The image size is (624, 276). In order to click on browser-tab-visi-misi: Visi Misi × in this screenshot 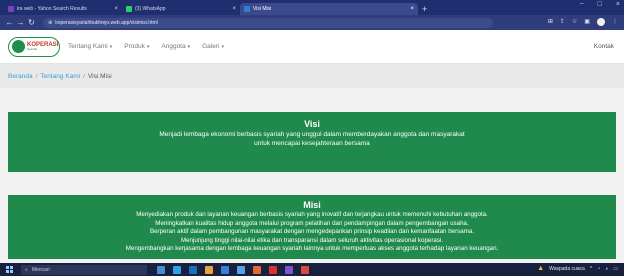, I will do `click(329, 9)`.